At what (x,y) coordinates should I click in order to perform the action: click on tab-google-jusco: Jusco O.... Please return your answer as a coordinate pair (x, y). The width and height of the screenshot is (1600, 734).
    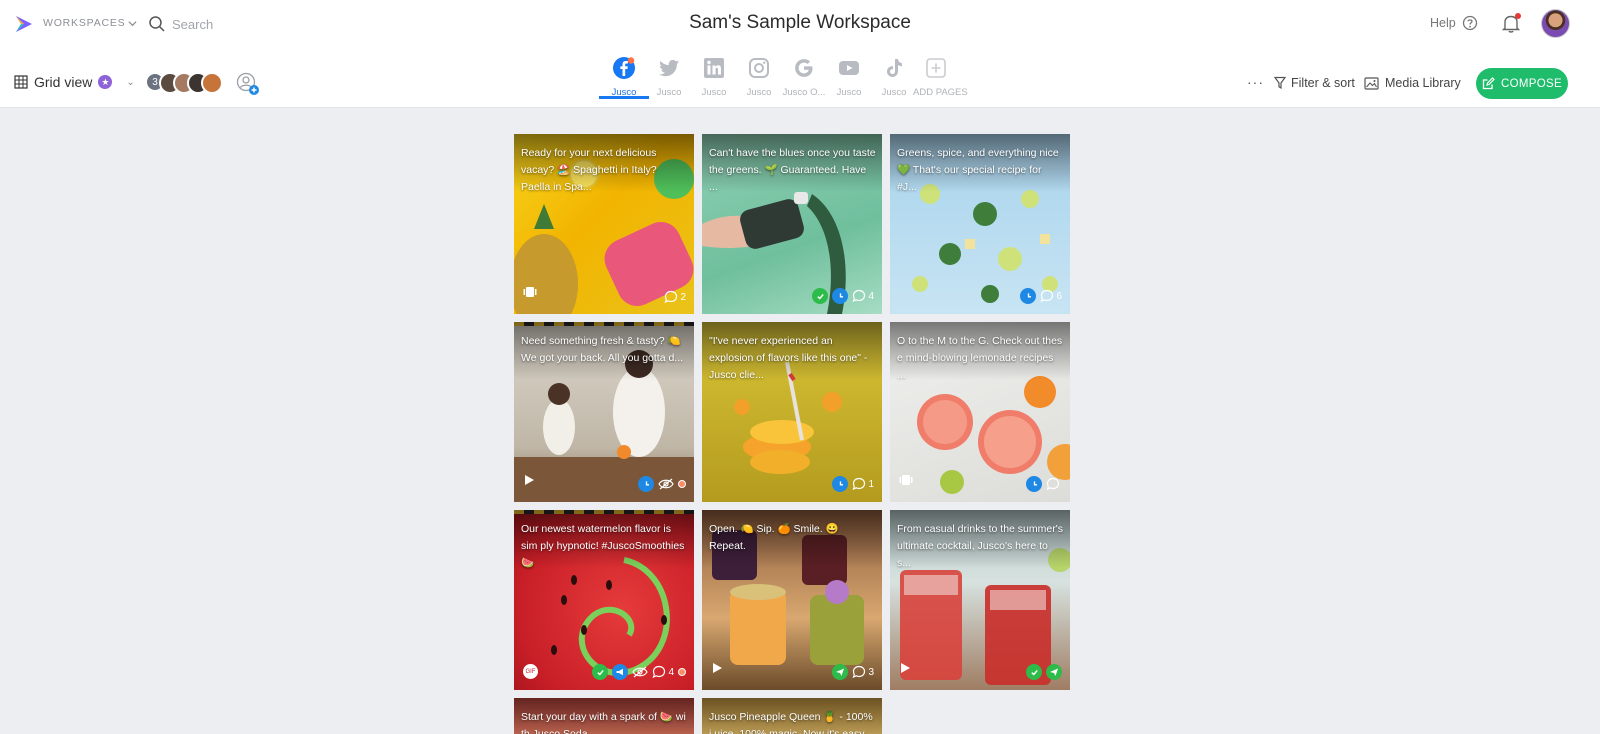
    Looking at the image, I should click on (804, 77).